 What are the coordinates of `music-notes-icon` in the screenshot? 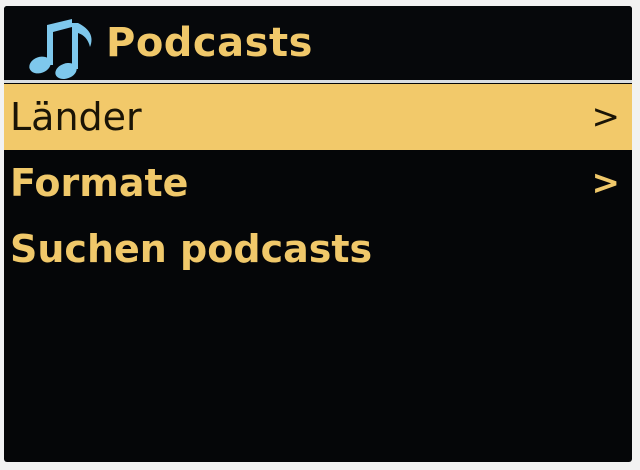 It's located at (60, 49).